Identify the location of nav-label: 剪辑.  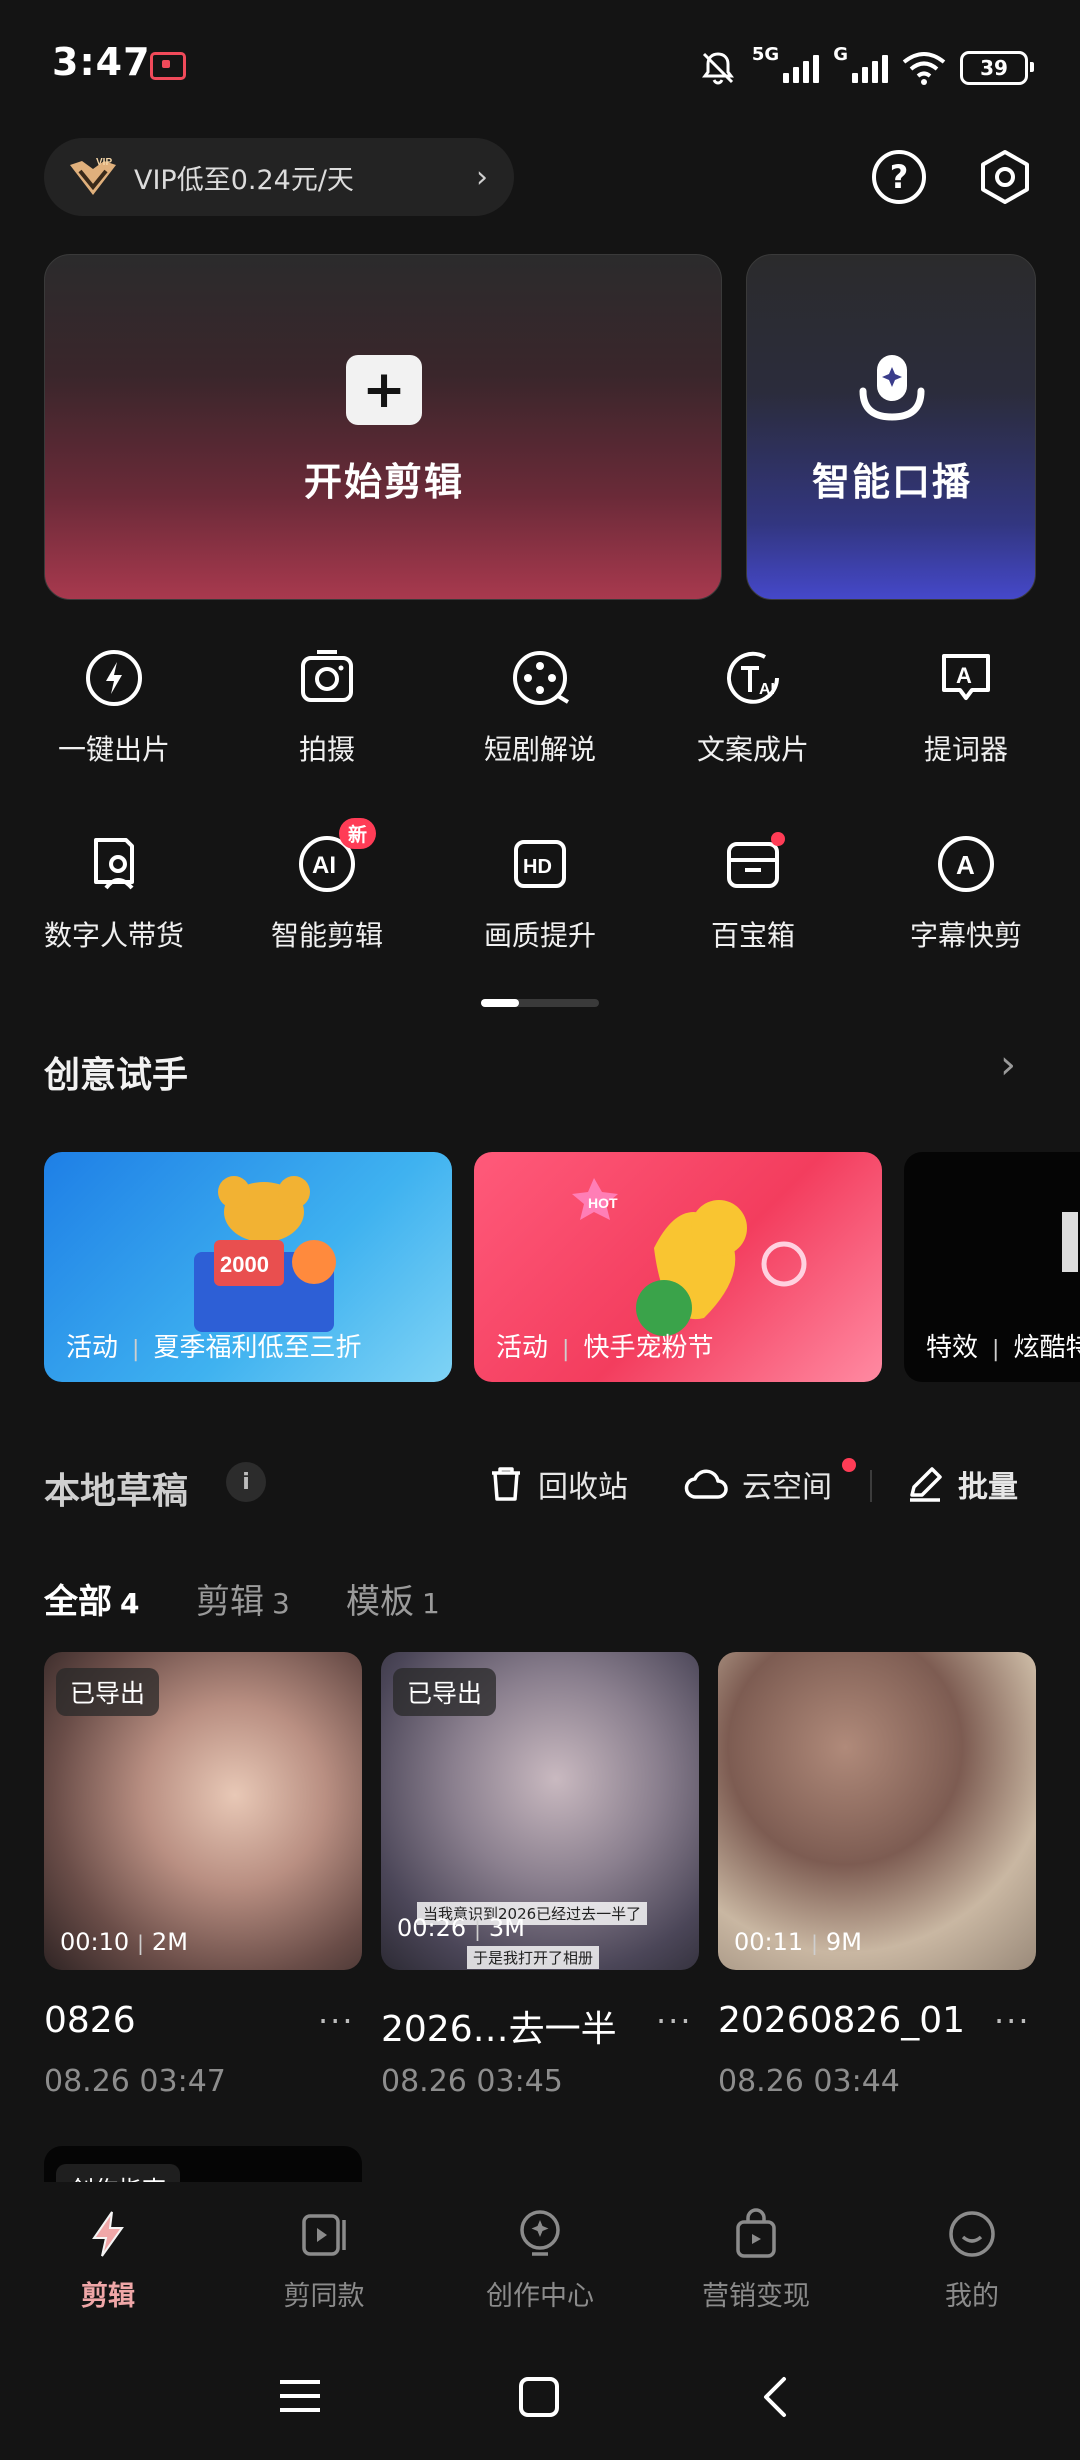
(108, 2296).